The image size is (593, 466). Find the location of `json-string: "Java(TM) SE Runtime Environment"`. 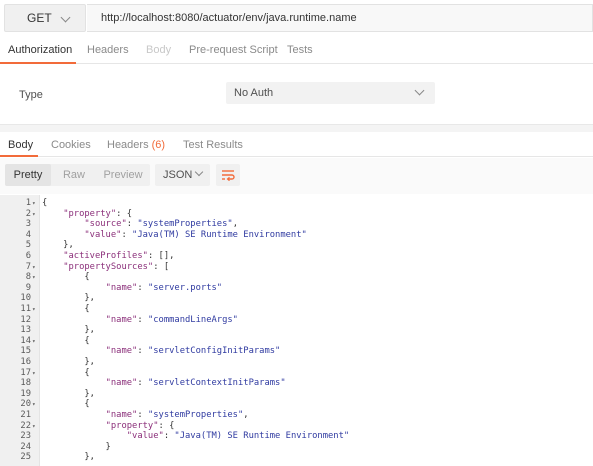

json-string: "Java(TM) SE Runtime Environment" is located at coordinates (219, 234).